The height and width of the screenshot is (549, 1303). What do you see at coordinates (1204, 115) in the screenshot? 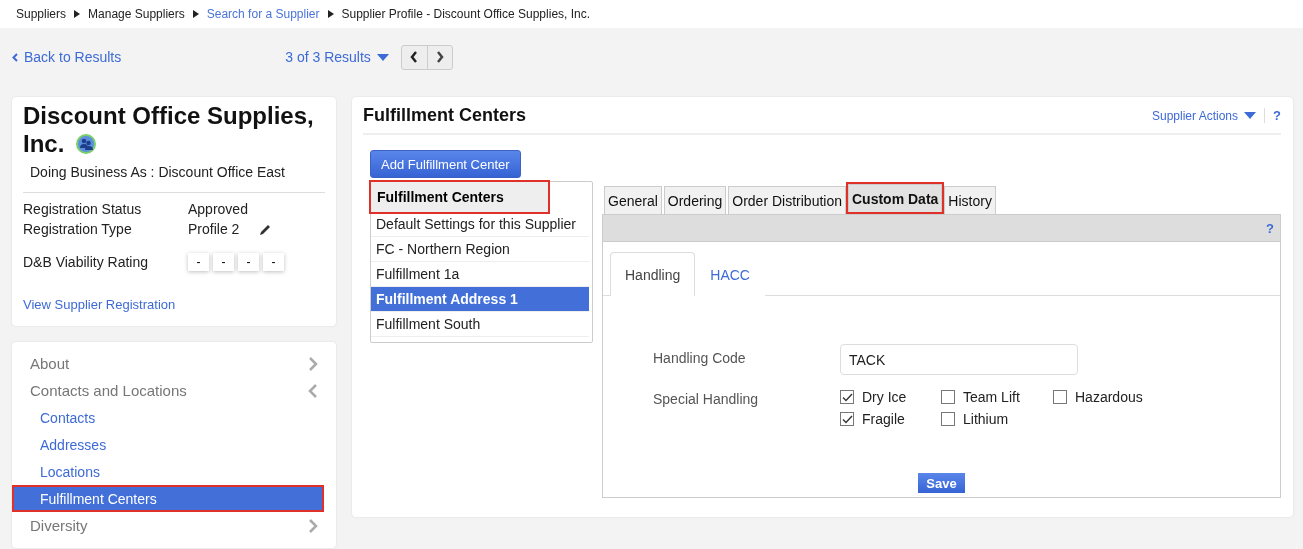
I see `supplier-actions-menu: Supplier Actions` at bounding box center [1204, 115].